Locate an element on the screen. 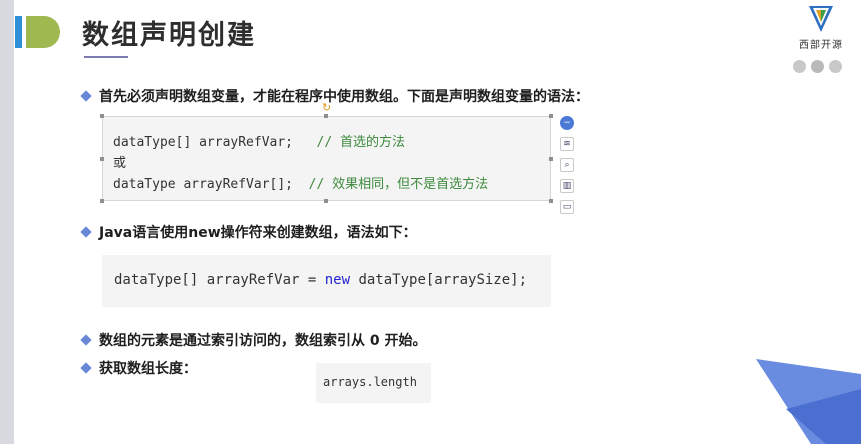 Image resolution: width=861 pixels, height=444 pixels. code-keyword: new is located at coordinates (337, 280).